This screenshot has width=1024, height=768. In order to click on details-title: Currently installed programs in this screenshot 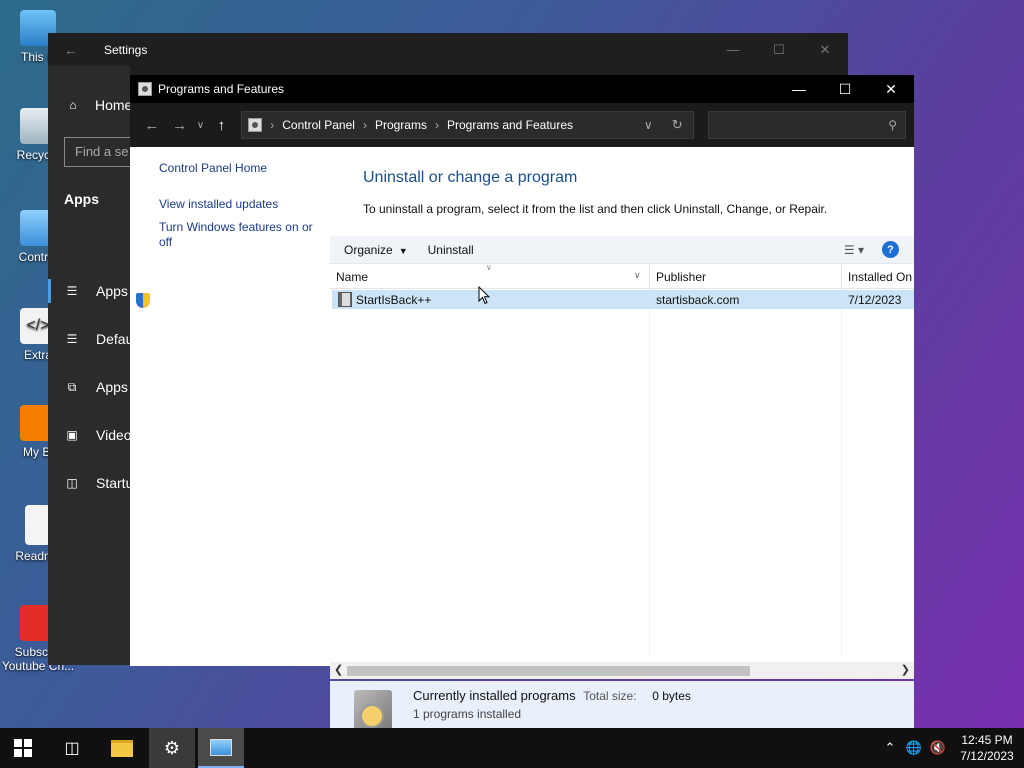, I will do `click(494, 695)`.